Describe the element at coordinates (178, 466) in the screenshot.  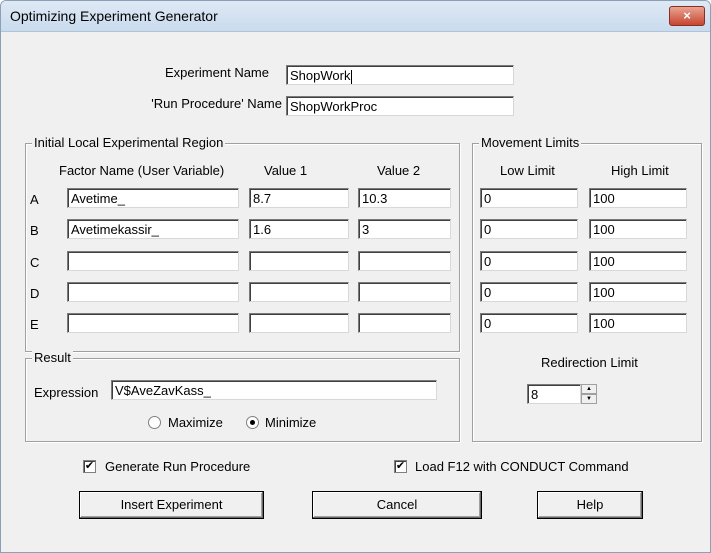
I see `generate-run-procedure-label: Generate Run Procedure` at that location.